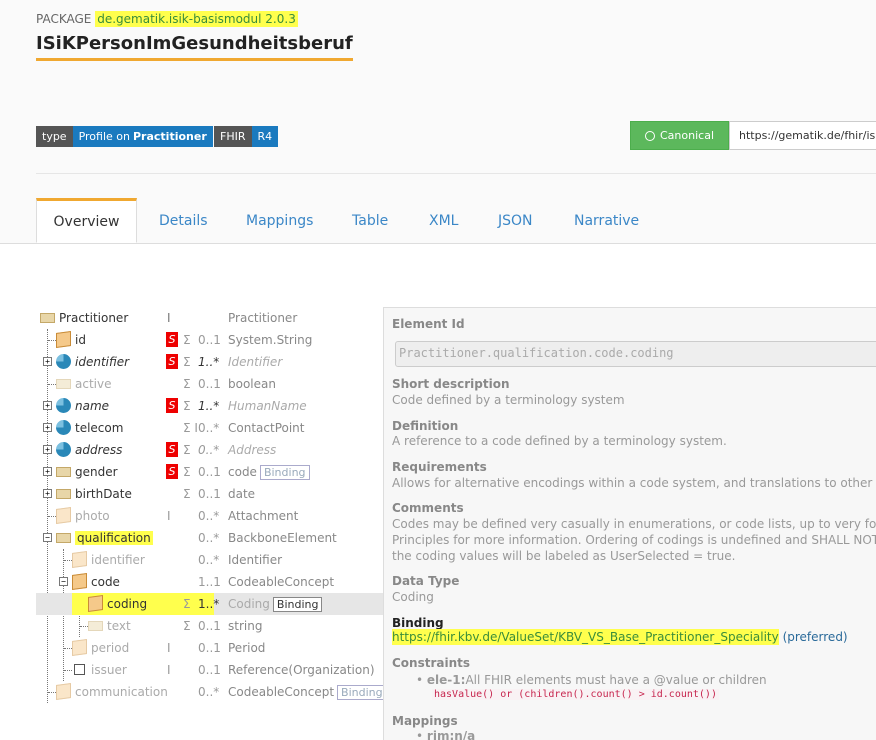 The image size is (876, 740). I want to click on tree-row-period: period I 0..1 Period, so click(209, 648).